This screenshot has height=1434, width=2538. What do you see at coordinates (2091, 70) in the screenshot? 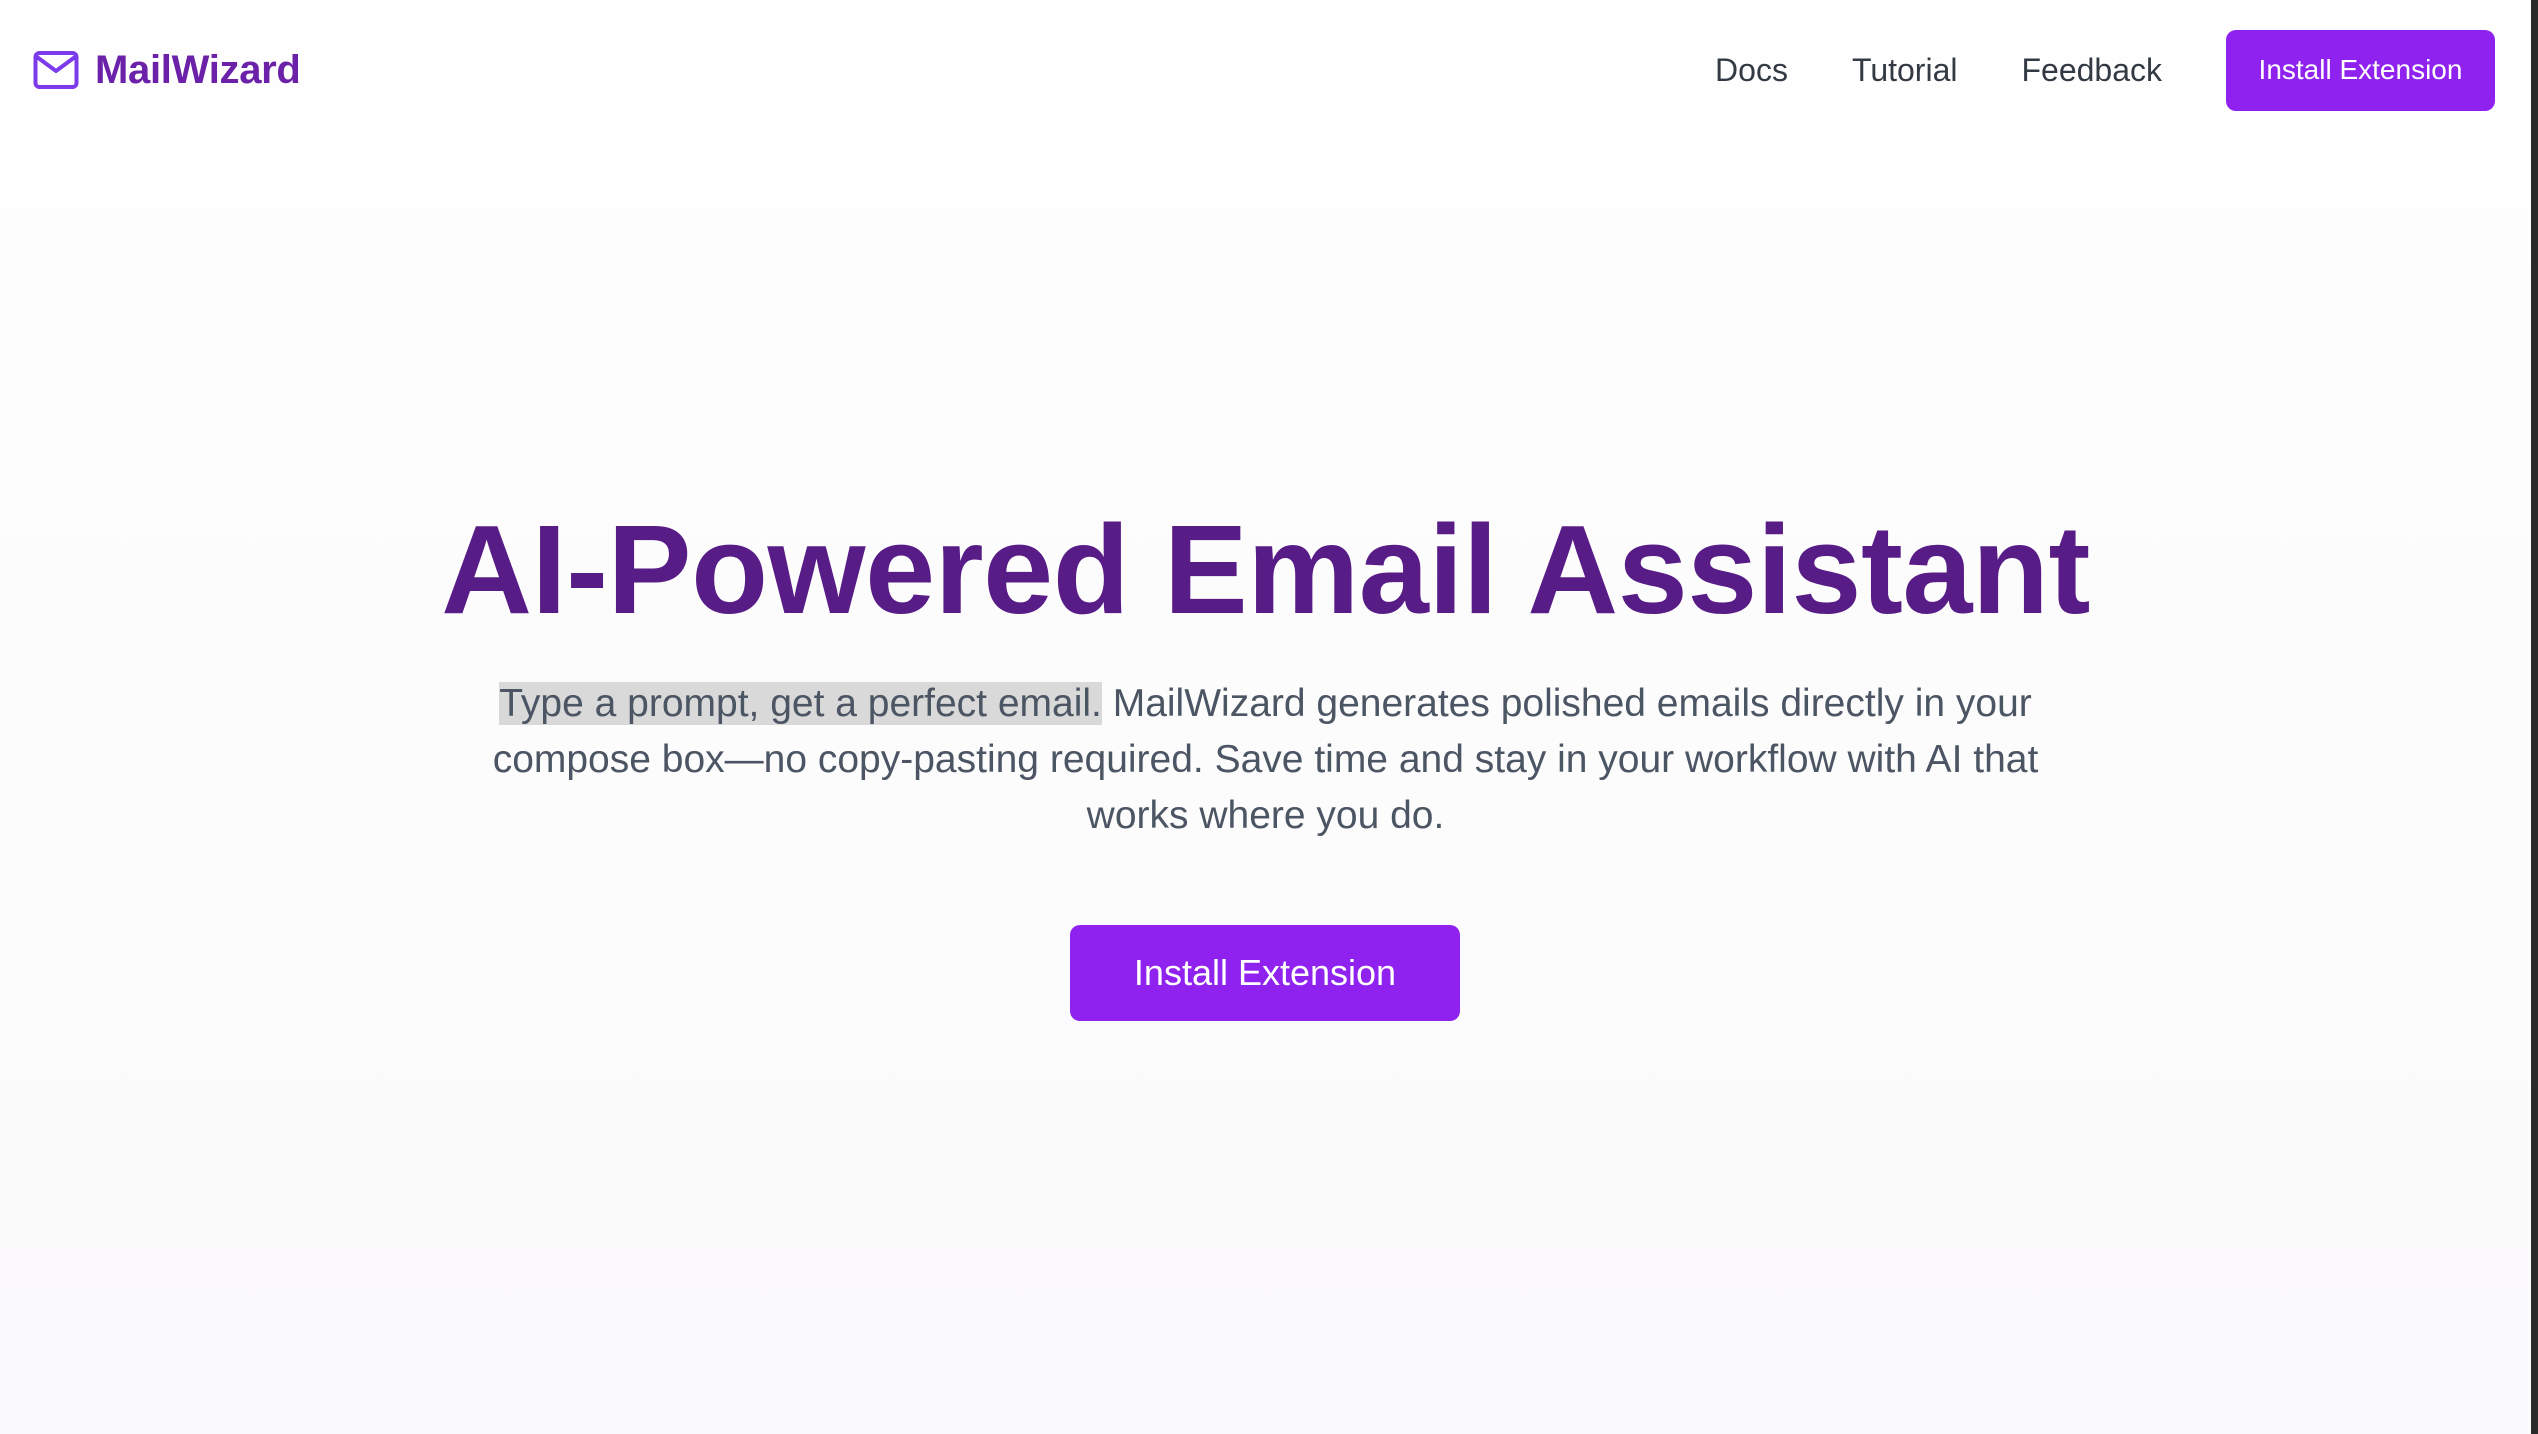
I see `nav-link-feedback: Feedback` at bounding box center [2091, 70].